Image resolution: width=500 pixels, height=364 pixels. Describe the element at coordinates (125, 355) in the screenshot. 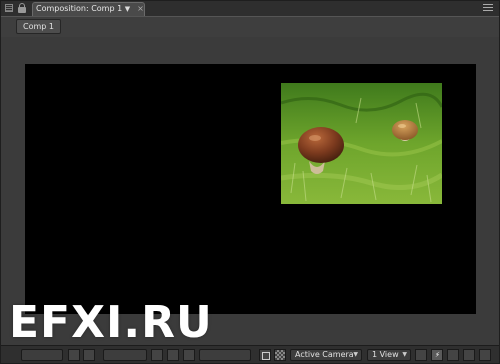

I see `timecode-field` at that location.